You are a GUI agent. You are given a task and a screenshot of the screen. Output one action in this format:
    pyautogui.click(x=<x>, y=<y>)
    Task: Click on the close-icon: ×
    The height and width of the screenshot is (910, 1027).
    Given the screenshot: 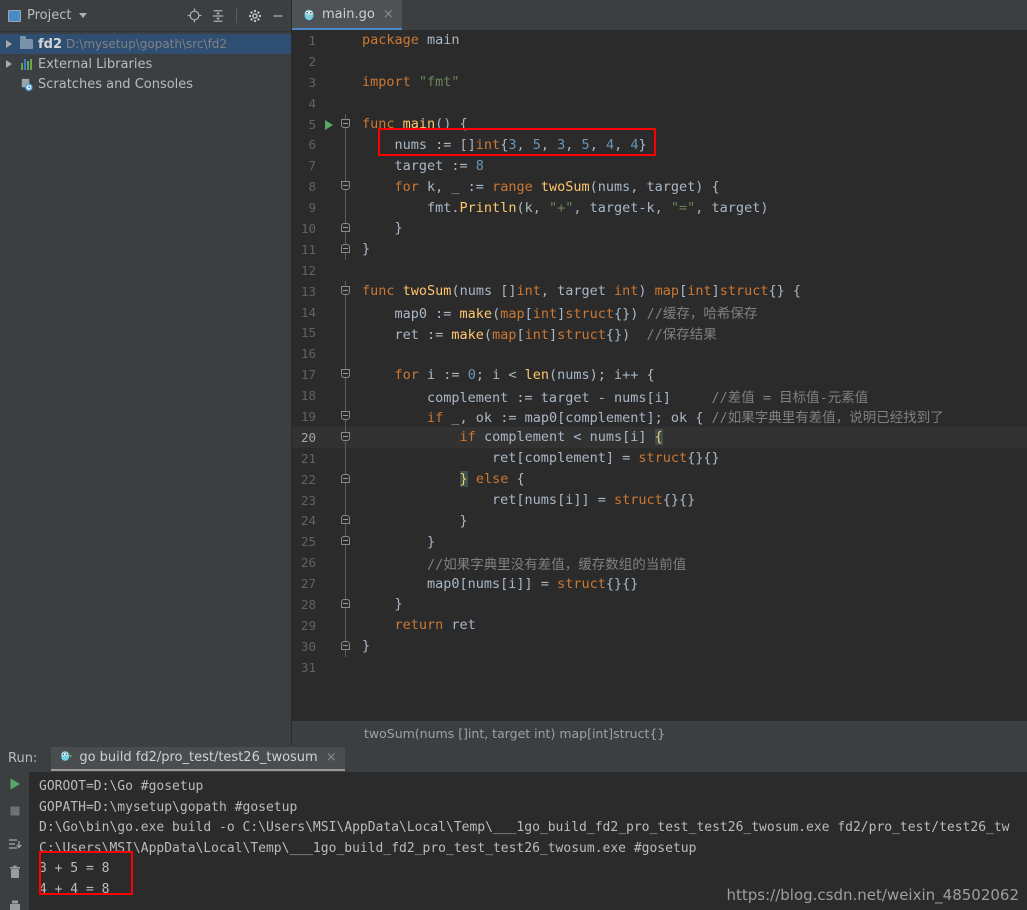 What is the action you would take?
    pyautogui.click(x=388, y=14)
    